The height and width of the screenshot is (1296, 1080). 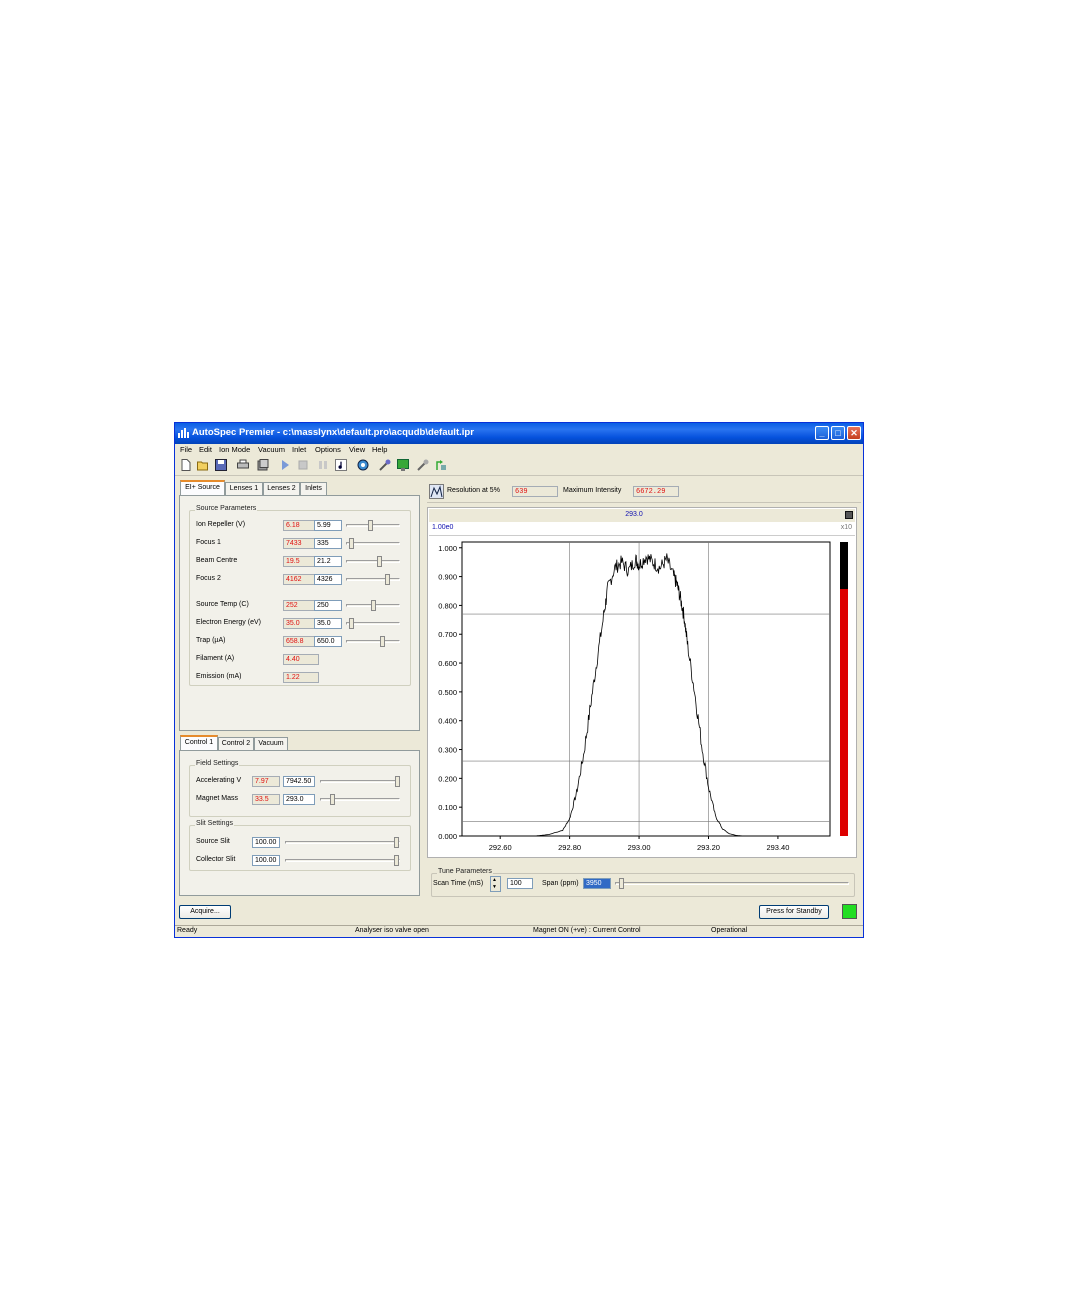 I want to click on source-param-setpoint: 650.0, so click(x=328, y=641).